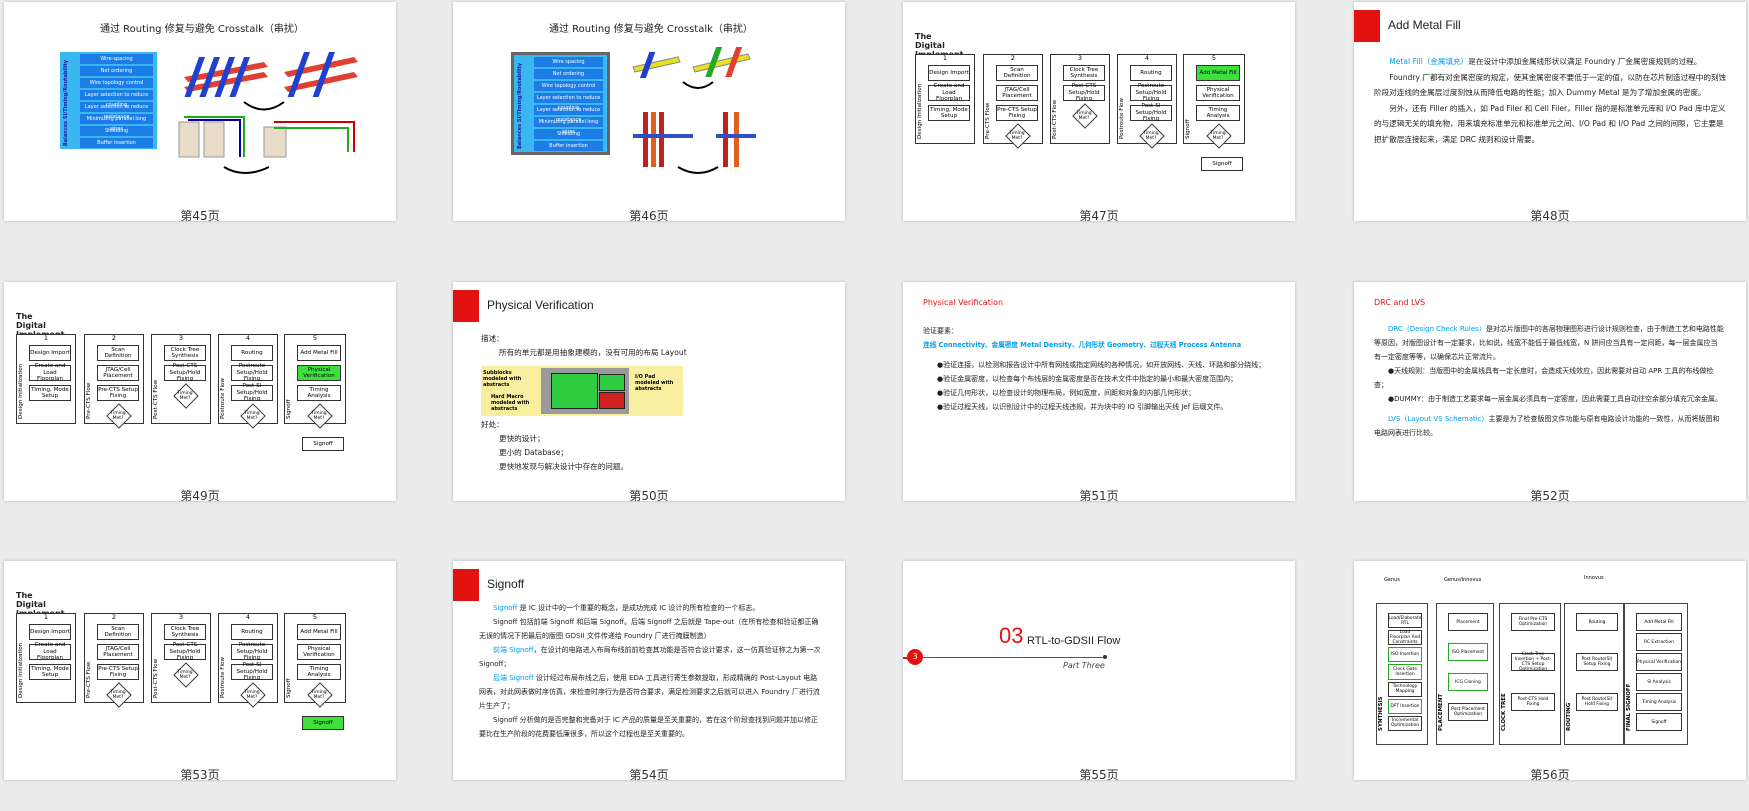 The height and width of the screenshot is (811, 1749). I want to click on flow-step: Post-SI Setup/Hold Fixing, so click(252, 392).